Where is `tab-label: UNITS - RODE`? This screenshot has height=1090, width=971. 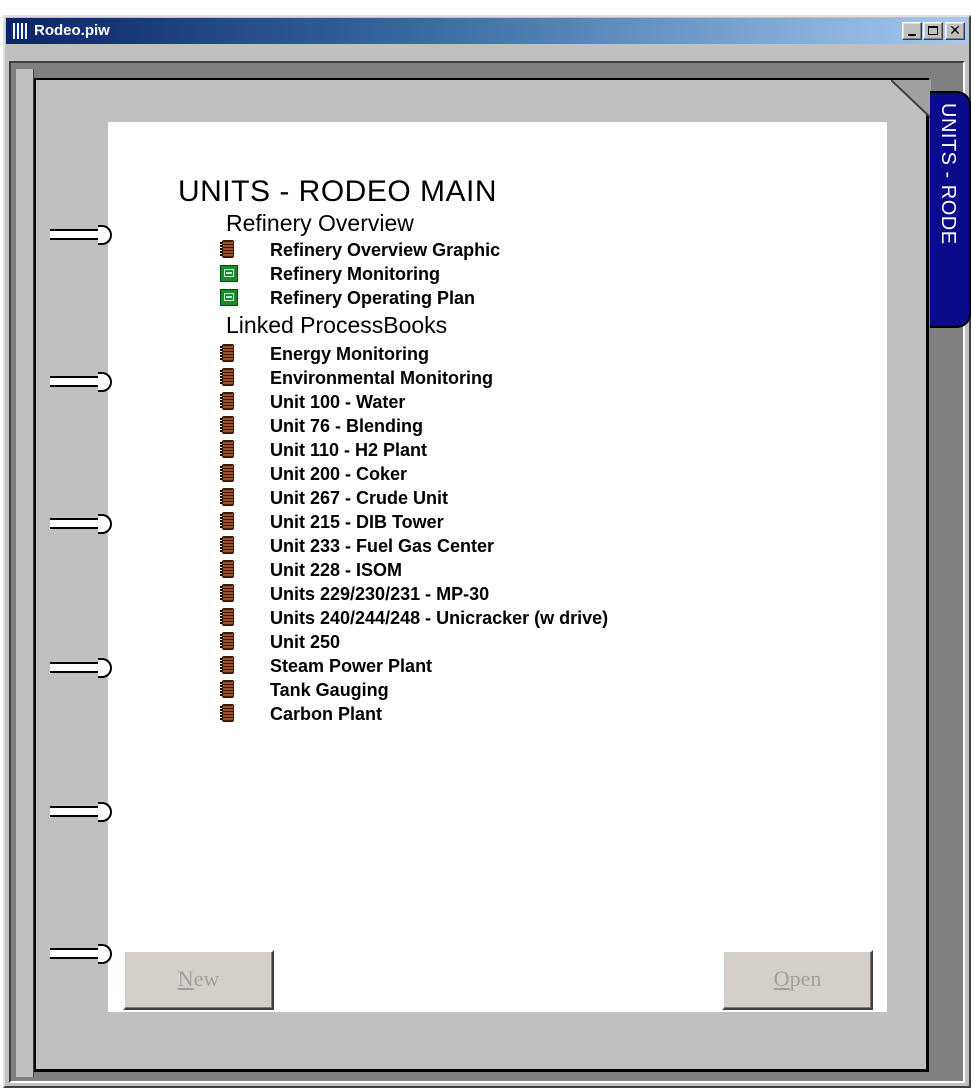 tab-label: UNITS - RODE is located at coordinates (948, 174).